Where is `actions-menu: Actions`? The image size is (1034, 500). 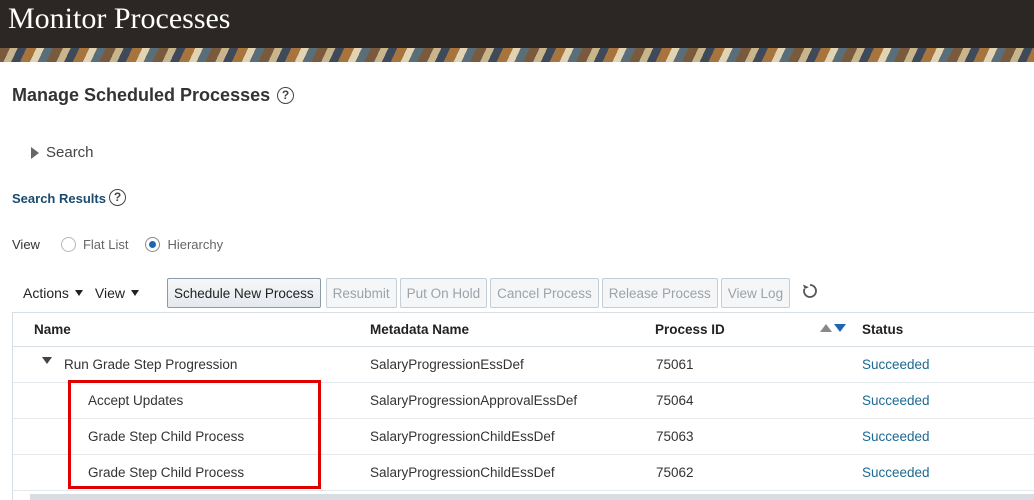
actions-menu: Actions is located at coordinates (53, 293).